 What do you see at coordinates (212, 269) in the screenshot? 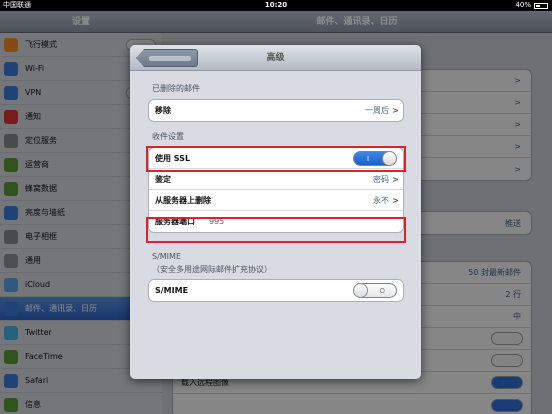
I see `smime-section-note: （安全多用途网际邮件扩充协议）` at bounding box center [212, 269].